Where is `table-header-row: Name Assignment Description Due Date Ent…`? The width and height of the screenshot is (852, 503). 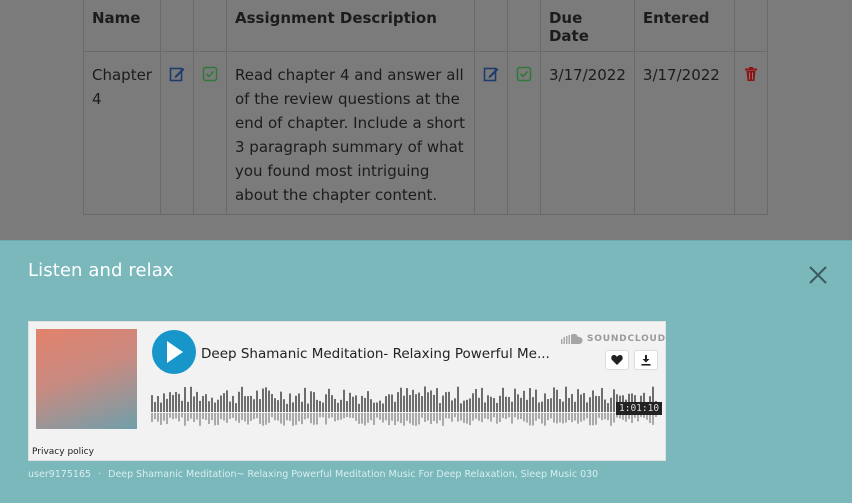 table-header-row: Name Assignment Description Due Date Ent… is located at coordinates (425, 26).